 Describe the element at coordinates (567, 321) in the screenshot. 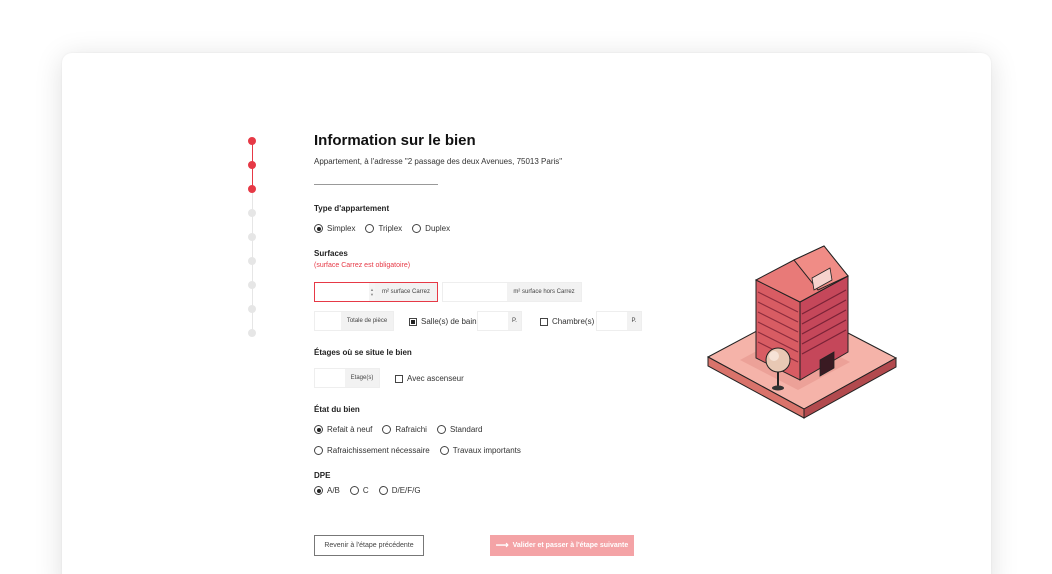

I see `chambre-checkbox: Chambre(s)` at that location.